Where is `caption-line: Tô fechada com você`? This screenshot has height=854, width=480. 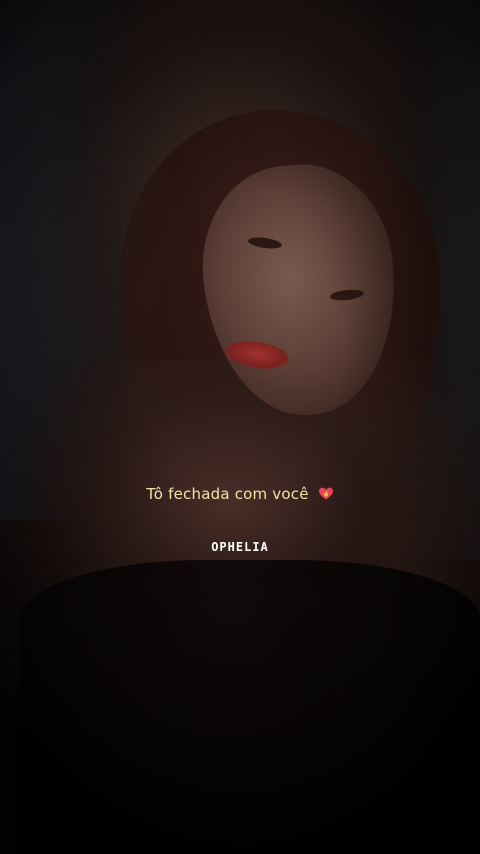
caption-line: Tô fechada com você is located at coordinates (240, 494).